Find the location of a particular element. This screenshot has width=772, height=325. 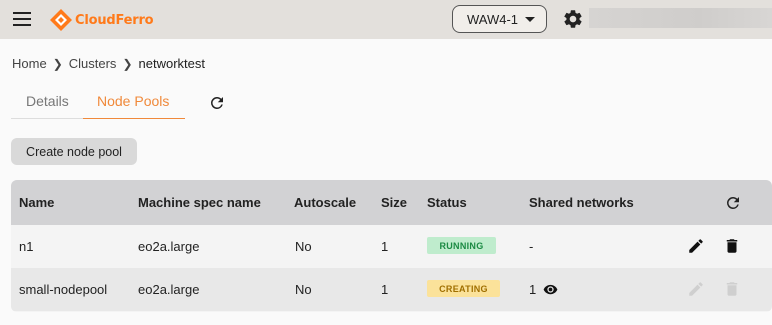

column-header-autoscale: Autoscale is located at coordinates (325, 202).